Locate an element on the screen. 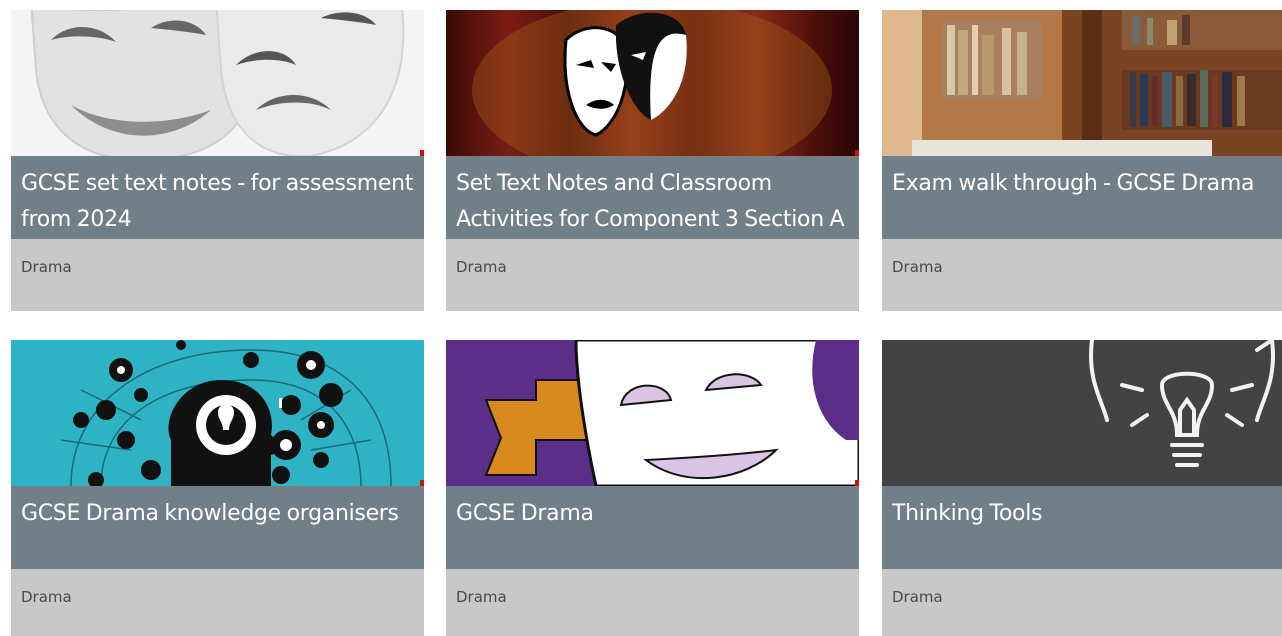 This screenshot has height=636, width=1282. card-thumbnail-curtain is located at coordinates (652, 83).